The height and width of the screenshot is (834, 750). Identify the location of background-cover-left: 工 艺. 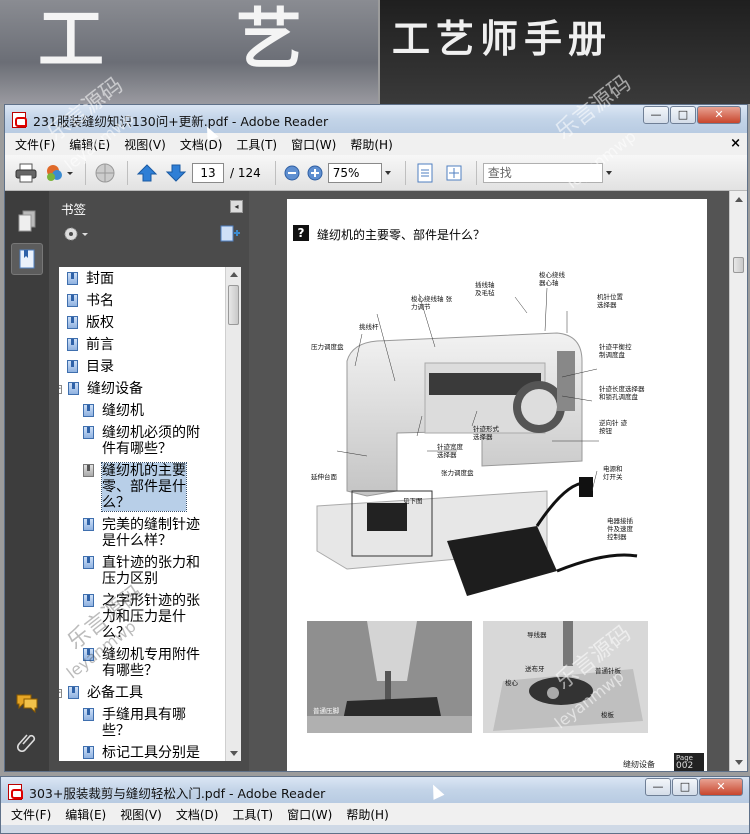
(189, 52).